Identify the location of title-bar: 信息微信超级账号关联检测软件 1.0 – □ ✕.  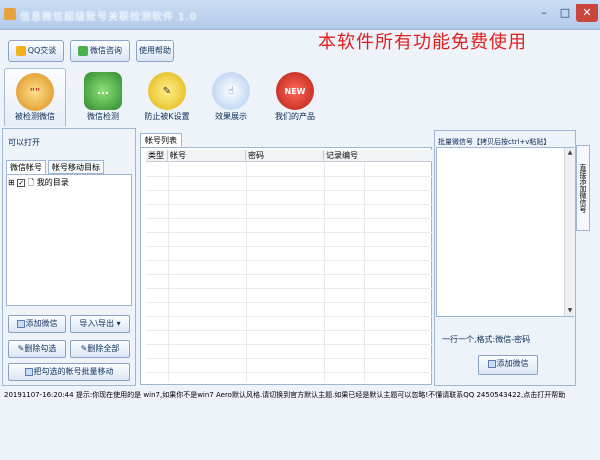
(300, 15).